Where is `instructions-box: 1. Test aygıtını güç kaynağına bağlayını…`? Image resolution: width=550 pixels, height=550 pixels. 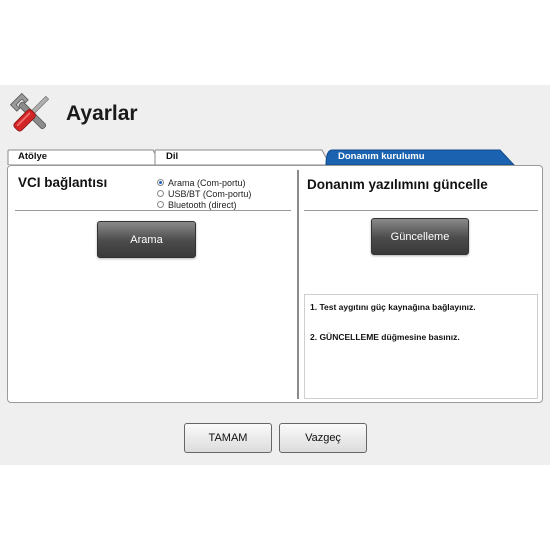
instructions-box: 1. Test aygıtını güç kaynağına bağlayını… is located at coordinates (421, 346).